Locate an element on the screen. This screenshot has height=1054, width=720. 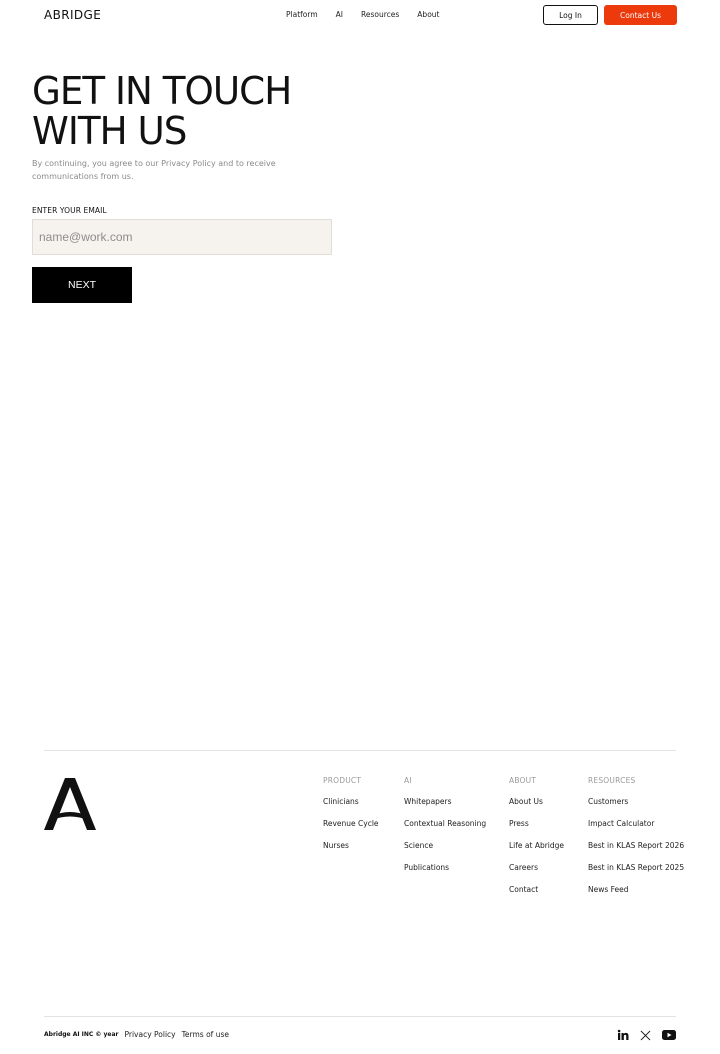
linkedin-icon is located at coordinates (623, 1035).